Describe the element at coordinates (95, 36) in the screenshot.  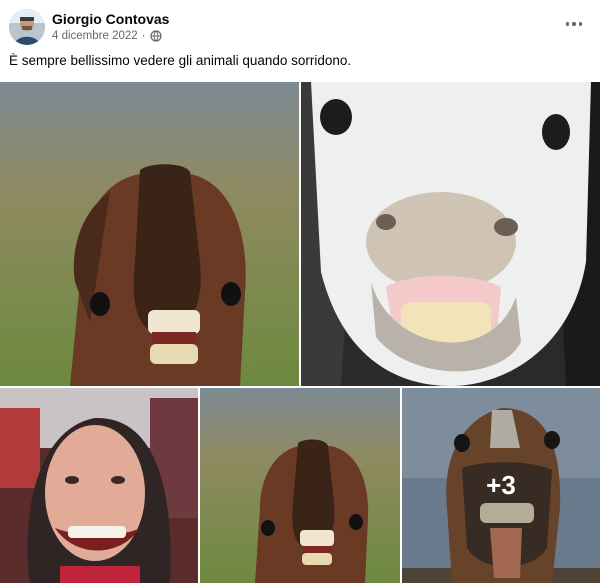
I see `post-date: 4 dicembre 2022` at that location.